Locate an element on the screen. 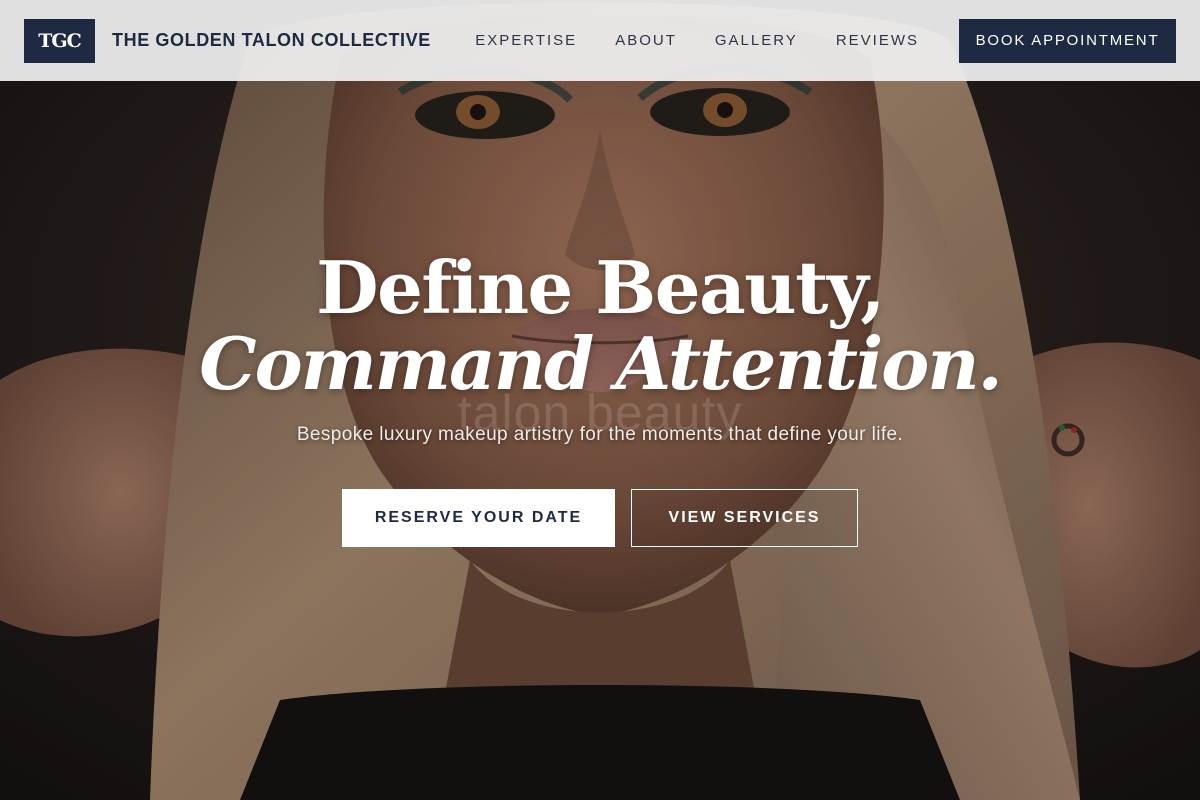 The width and height of the screenshot is (1200, 800). reserve-your-date-button: RESERVE YOUR DATE is located at coordinates (478, 518).